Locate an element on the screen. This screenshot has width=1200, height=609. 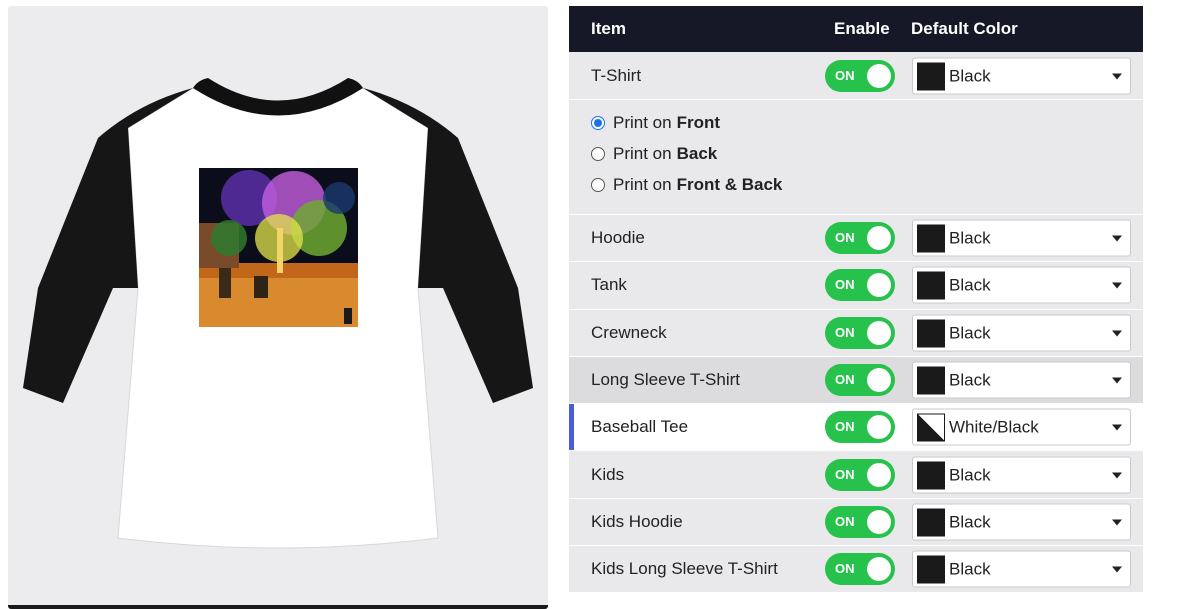
row-label: Kids Hoodie is located at coordinates (637, 521).